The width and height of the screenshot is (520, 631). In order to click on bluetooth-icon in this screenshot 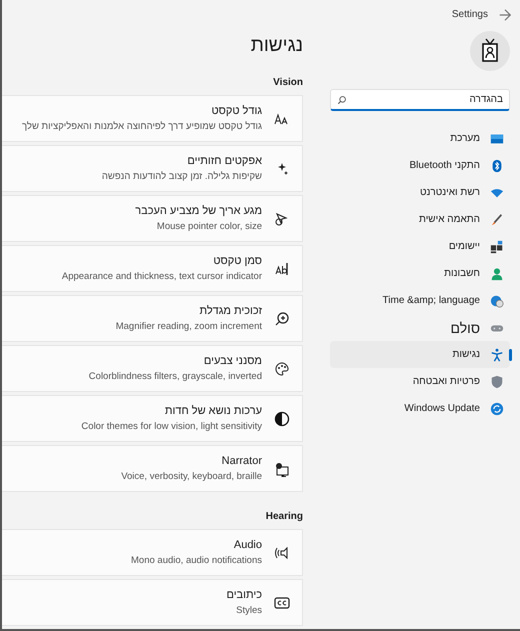, I will do `click(497, 165)`.